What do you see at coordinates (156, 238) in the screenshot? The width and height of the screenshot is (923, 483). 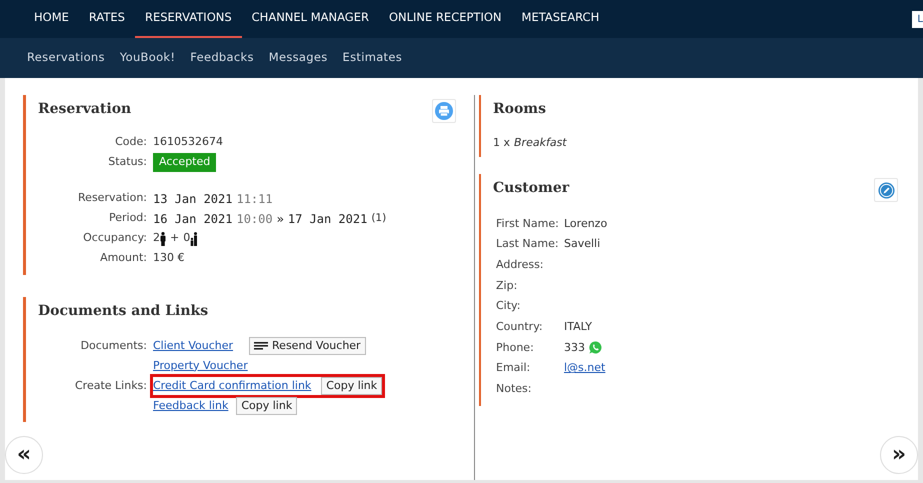 I see `adults-count: 2` at bounding box center [156, 238].